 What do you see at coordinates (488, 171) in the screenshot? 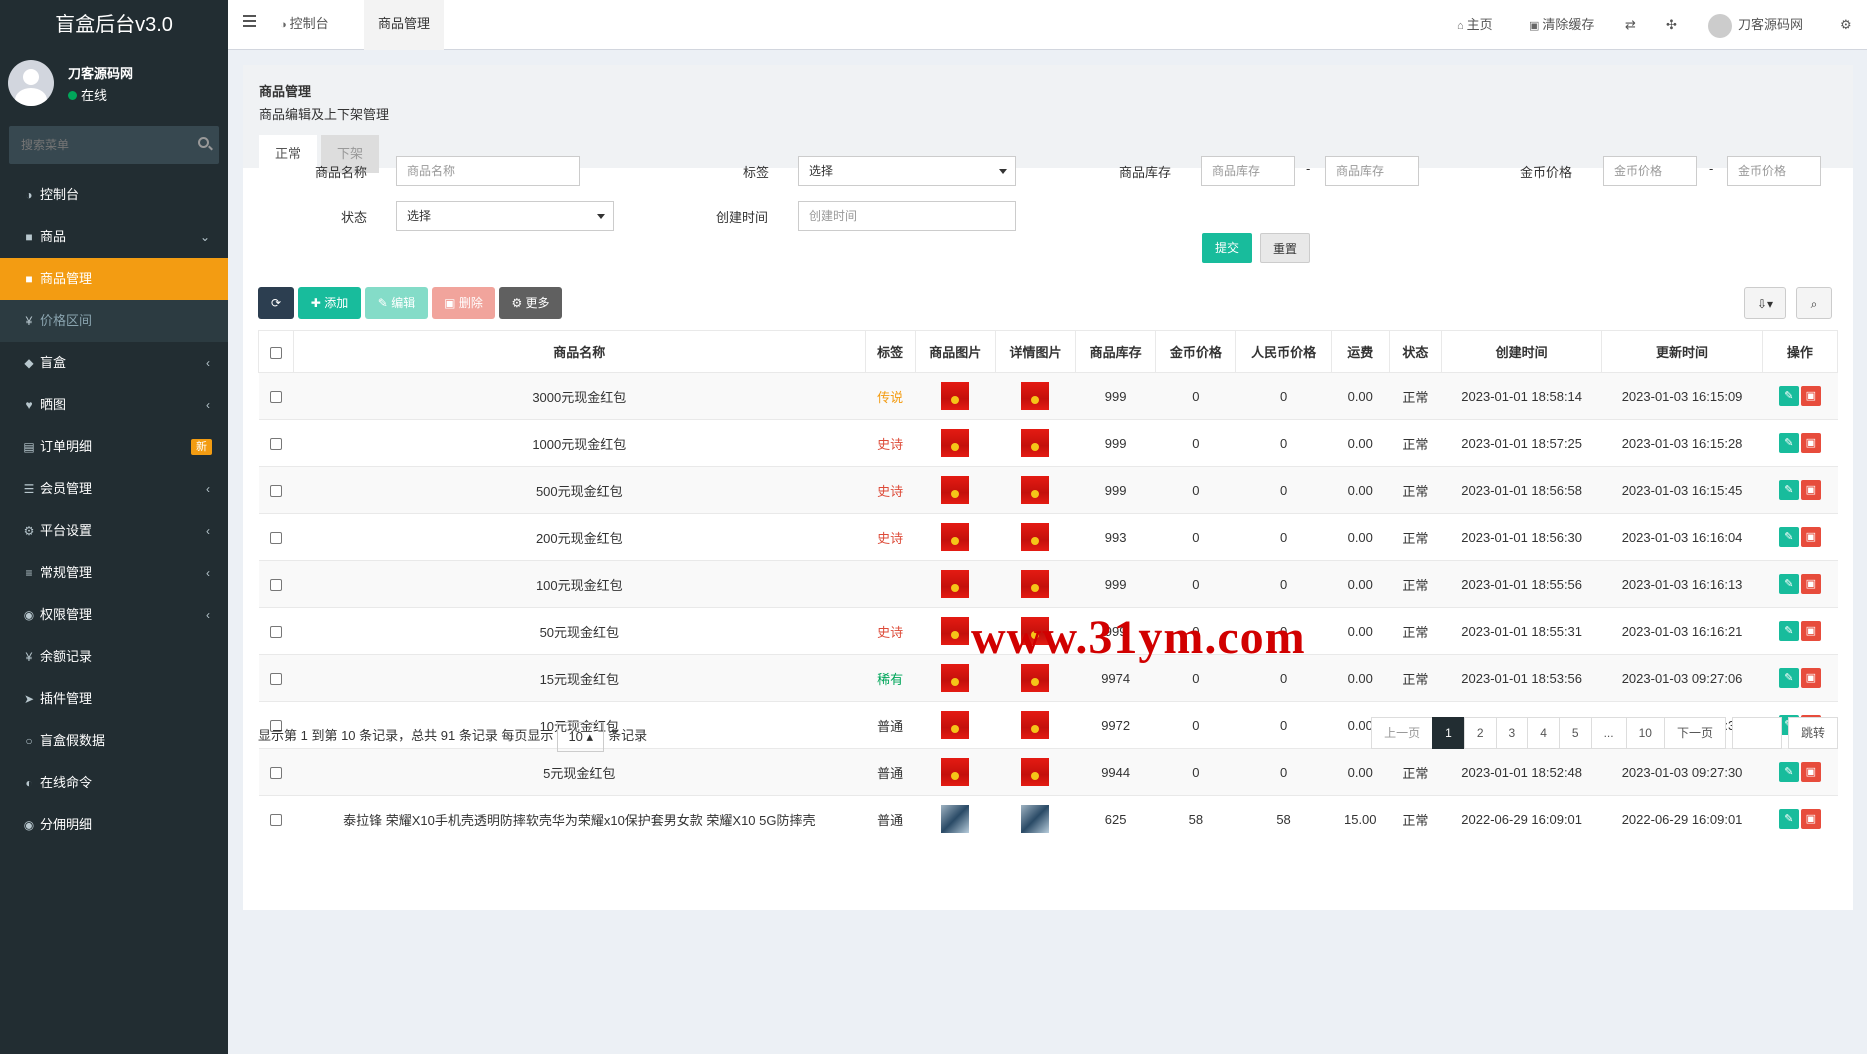
I see `name-filter-input: 商品名称` at bounding box center [488, 171].